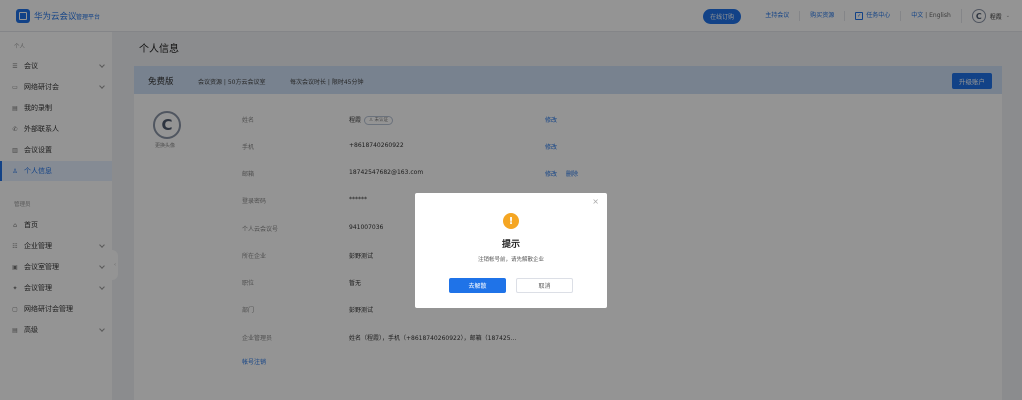 The height and width of the screenshot is (400, 1022). I want to click on dialog-message: 注销帐号前，请先解散企业, so click(510, 260).